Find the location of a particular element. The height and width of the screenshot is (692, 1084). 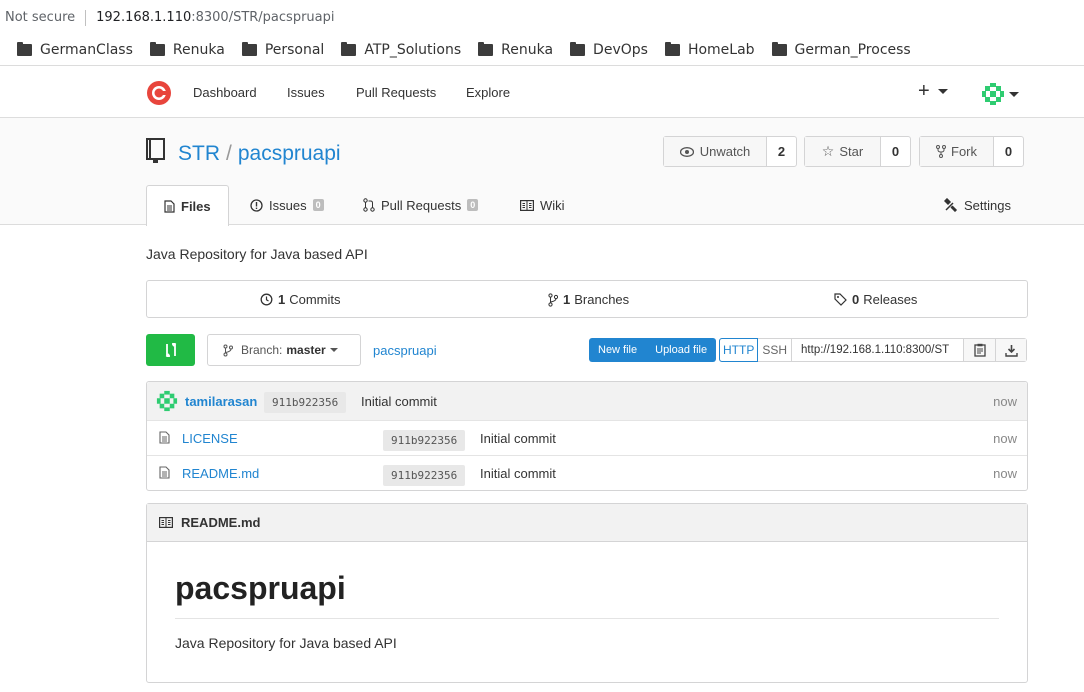

table-row: LICENSE 911b922356 Initial commit now is located at coordinates (587, 437).